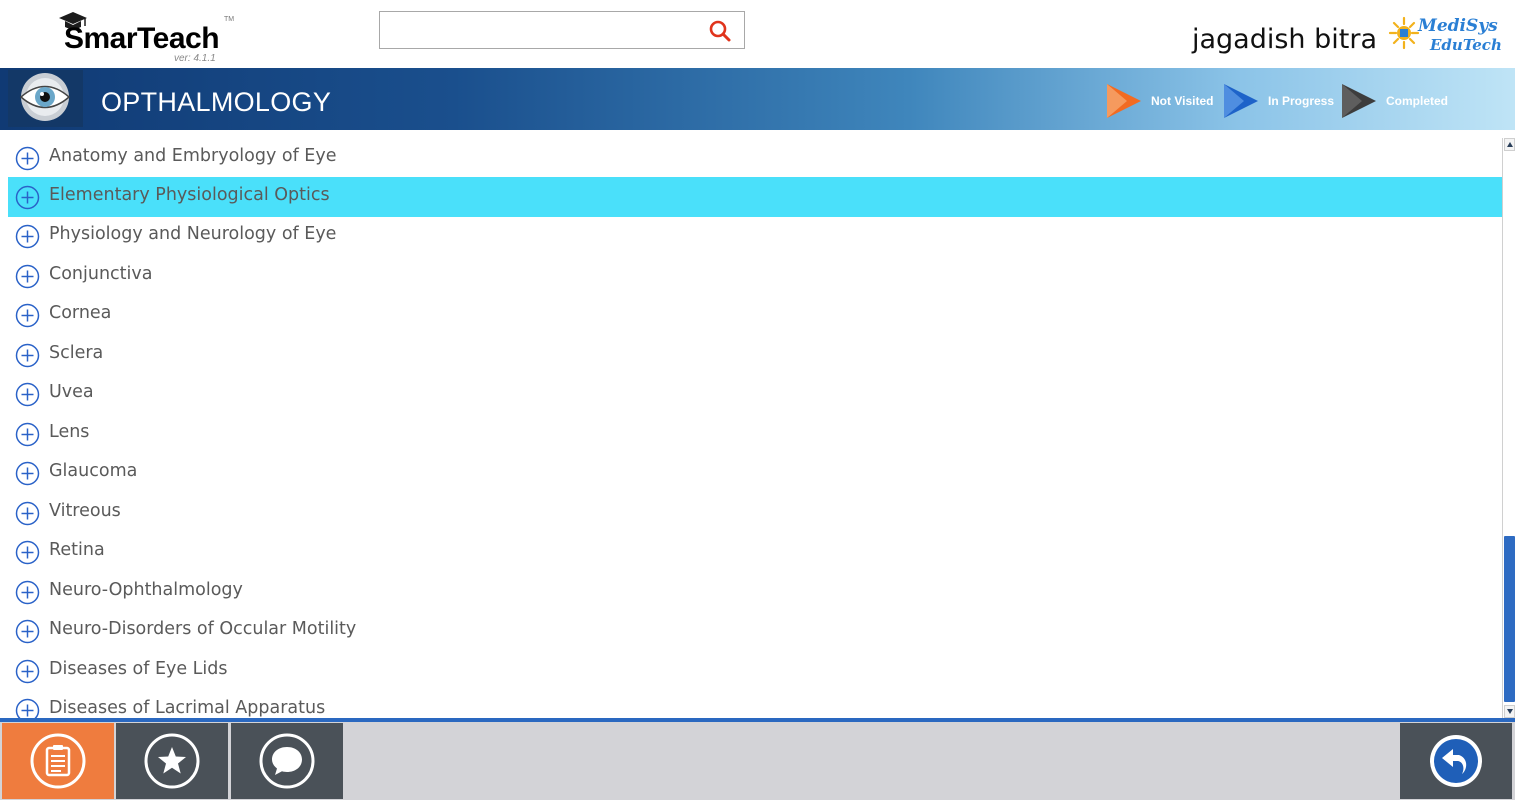 This screenshot has width=1515, height=800. I want to click on notes-button, so click(58, 761).